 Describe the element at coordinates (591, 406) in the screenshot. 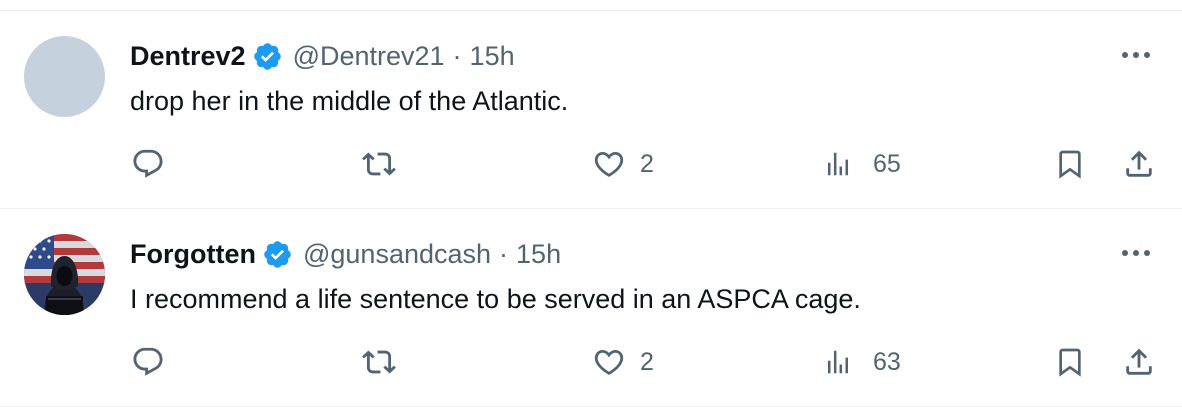

I see `bottom-divider` at that location.